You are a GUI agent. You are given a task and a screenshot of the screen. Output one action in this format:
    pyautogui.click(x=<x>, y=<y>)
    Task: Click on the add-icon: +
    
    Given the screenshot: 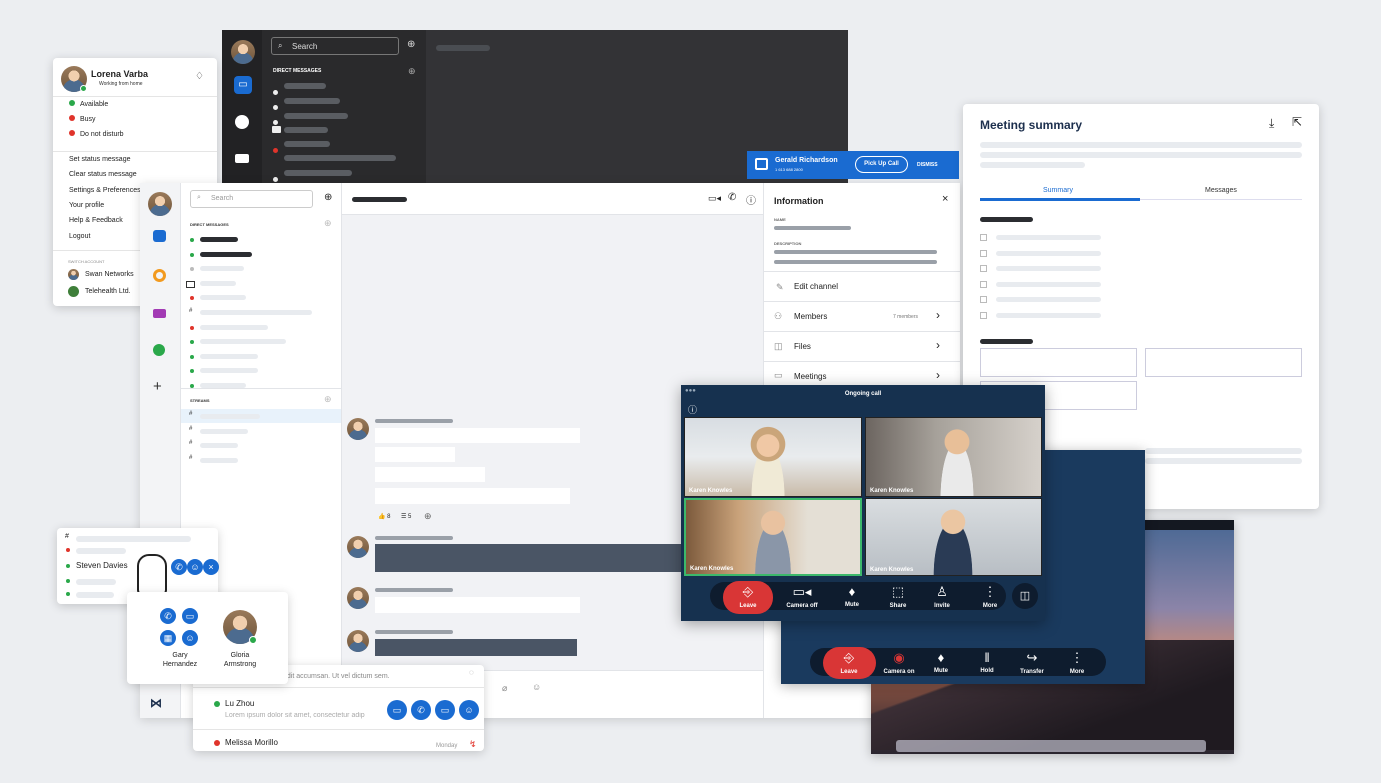 What is the action you would take?
    pyautogui.click(x=157, y=386)
    